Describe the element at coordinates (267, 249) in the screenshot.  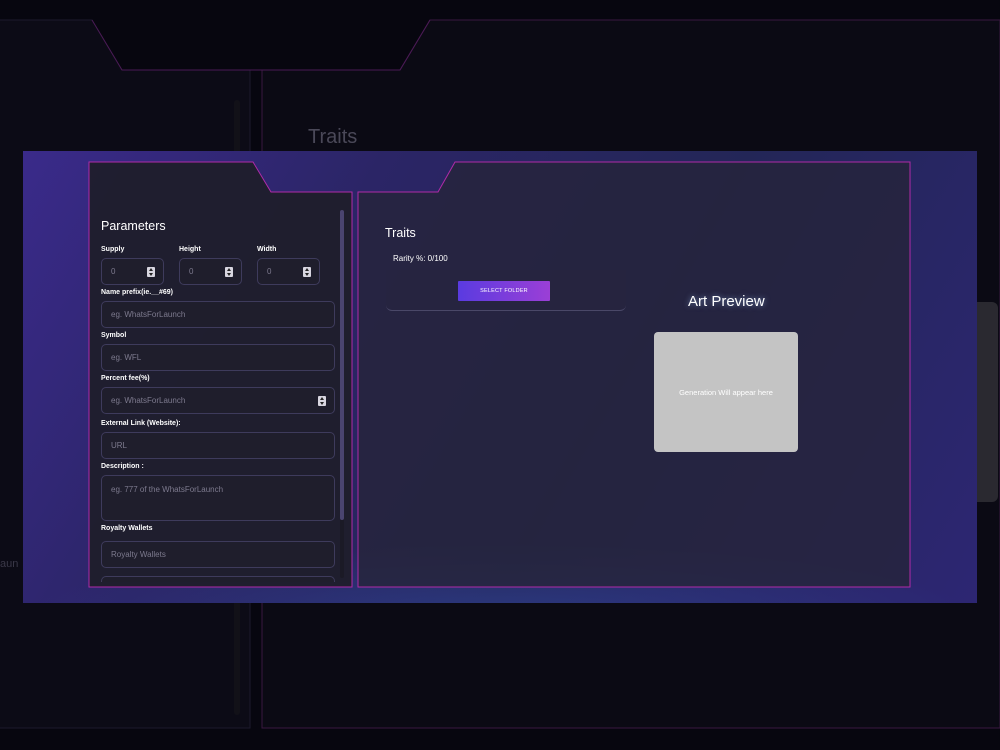
I see `width-label: Width` at that location.